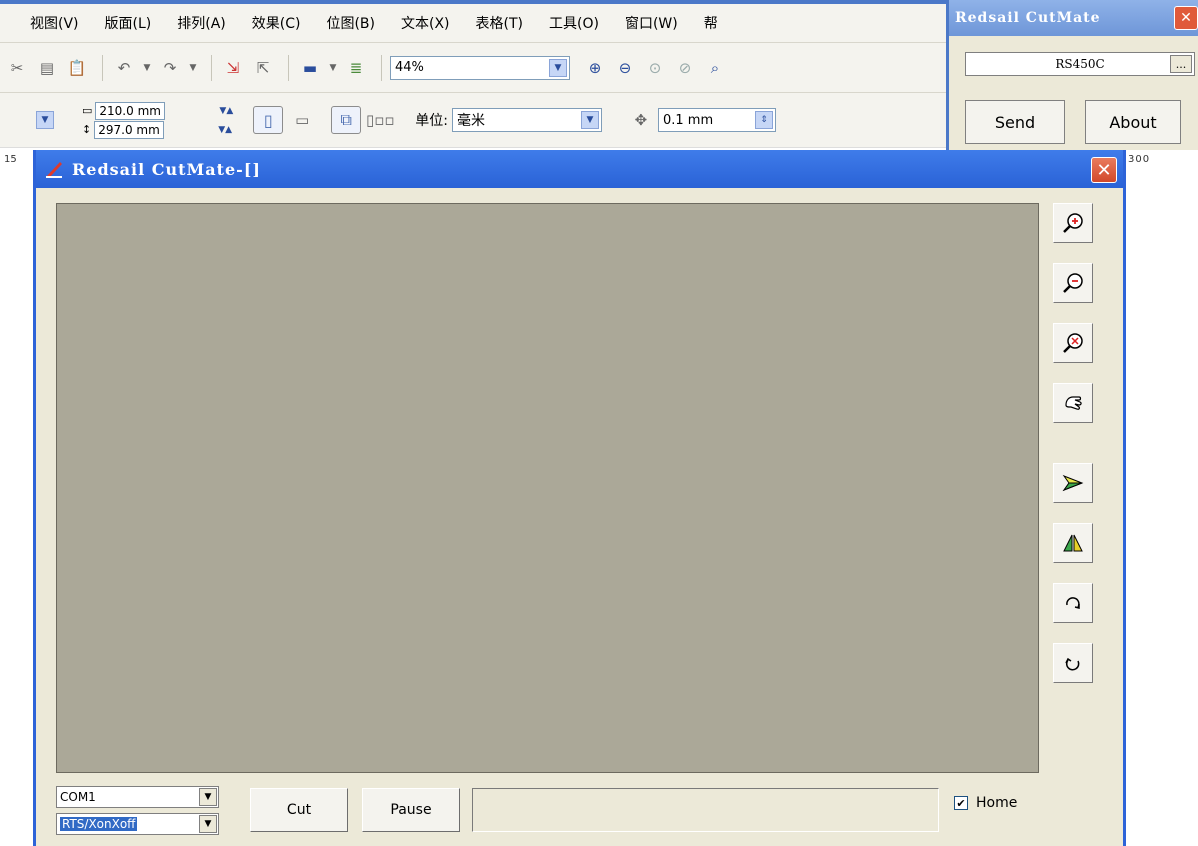 This screenshot has width=1198, height=846. What do you see at coordinates (641, 120) in the screenshot?
I see `nudge-icon: ✥` at bounding box center [641, 120].